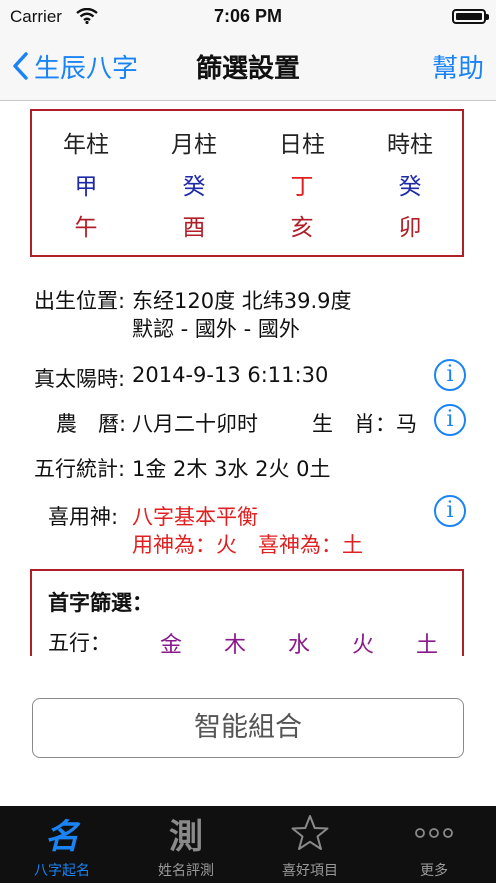 The image size is (496, 883). I want to click on help-button: 幫助, so click(458, 66).